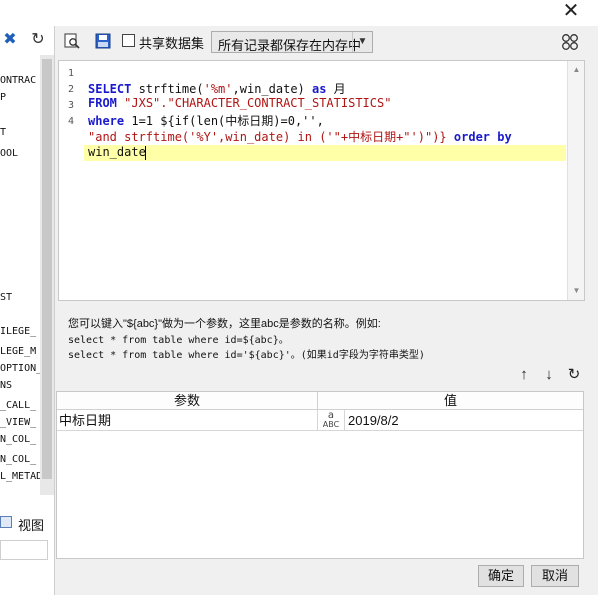 This screenshot has width=598, height=595. I want to click on code-line: win_date, so click(117, 152).